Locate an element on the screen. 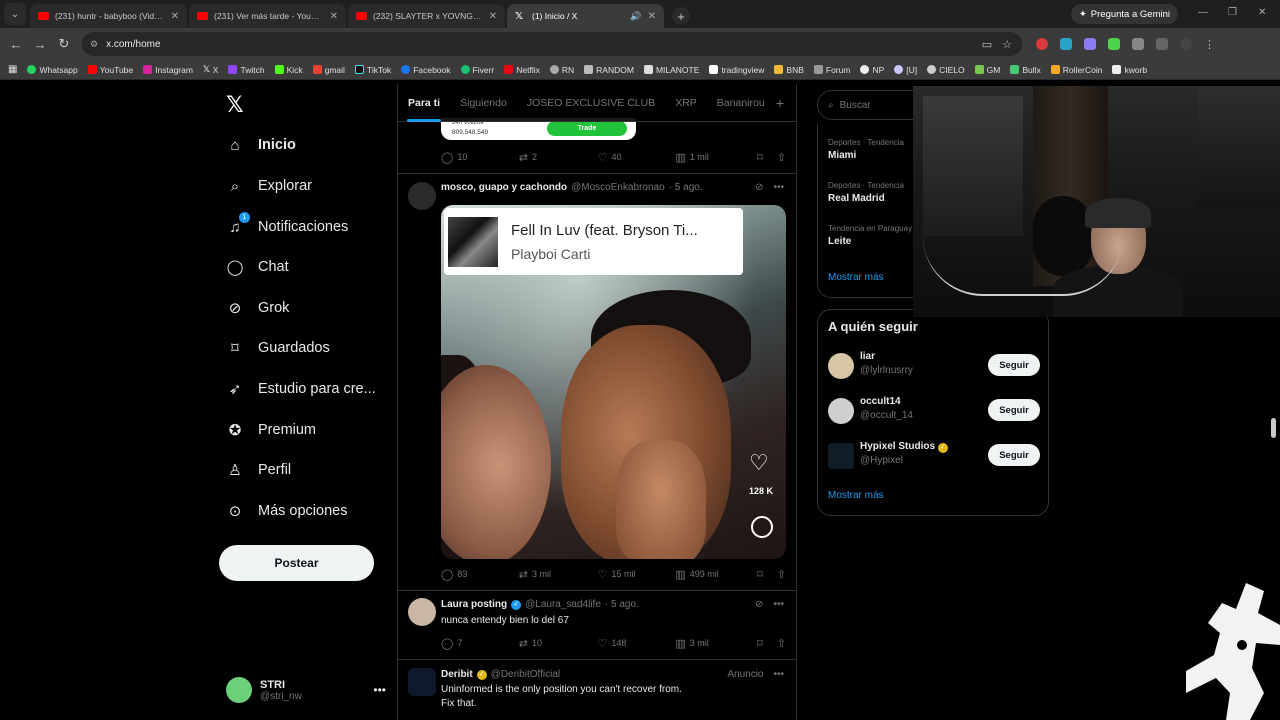  sidebar-item-notificaciones: ♫ 1 Notificaciones is located at coordinates (287, 224).